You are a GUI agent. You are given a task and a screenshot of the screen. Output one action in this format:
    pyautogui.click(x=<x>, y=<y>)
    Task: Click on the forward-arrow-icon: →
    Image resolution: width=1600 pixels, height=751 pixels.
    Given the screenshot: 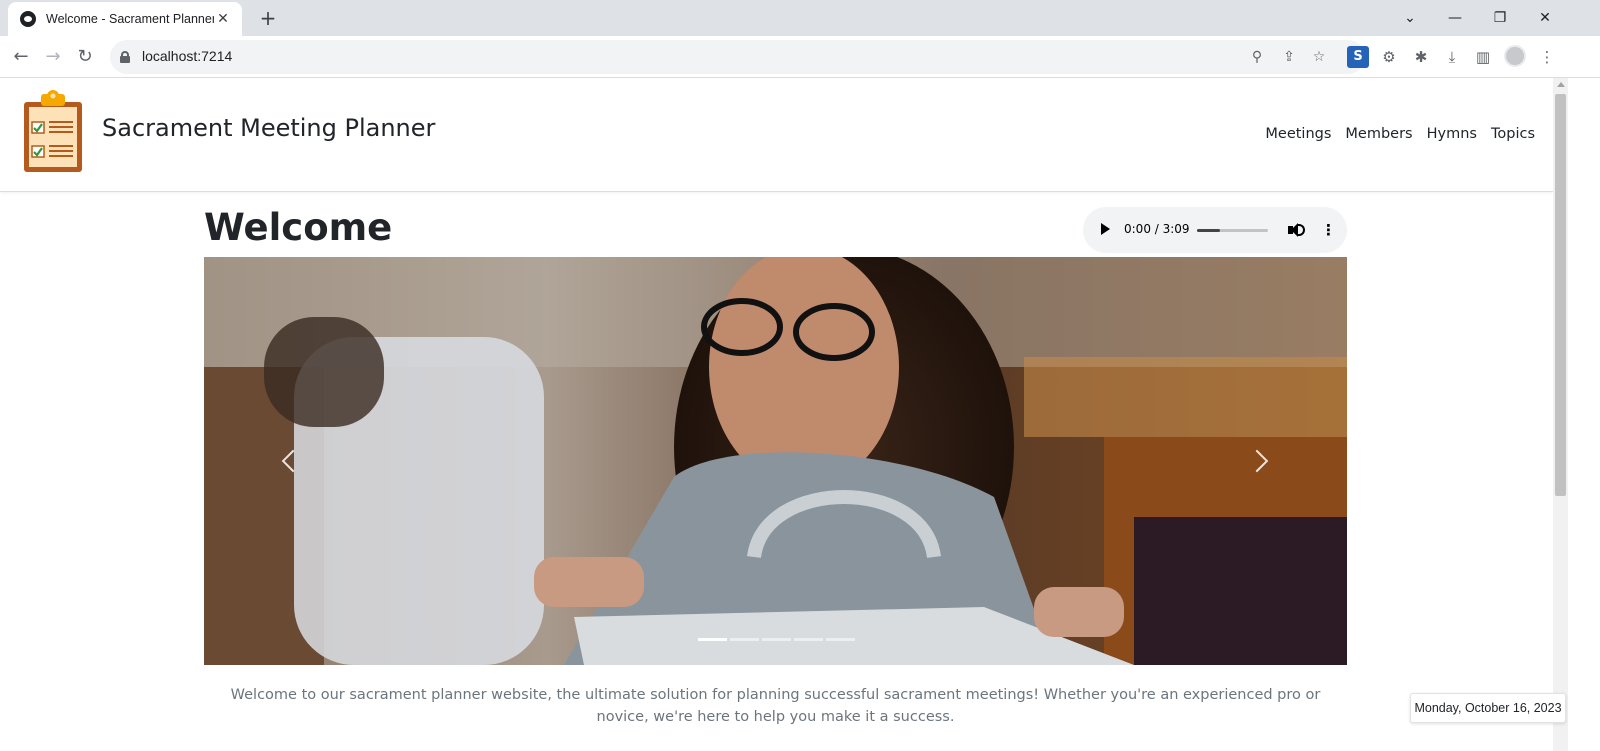 What is the action you would take?
    pyautogui.click(x=53, y=57)
    